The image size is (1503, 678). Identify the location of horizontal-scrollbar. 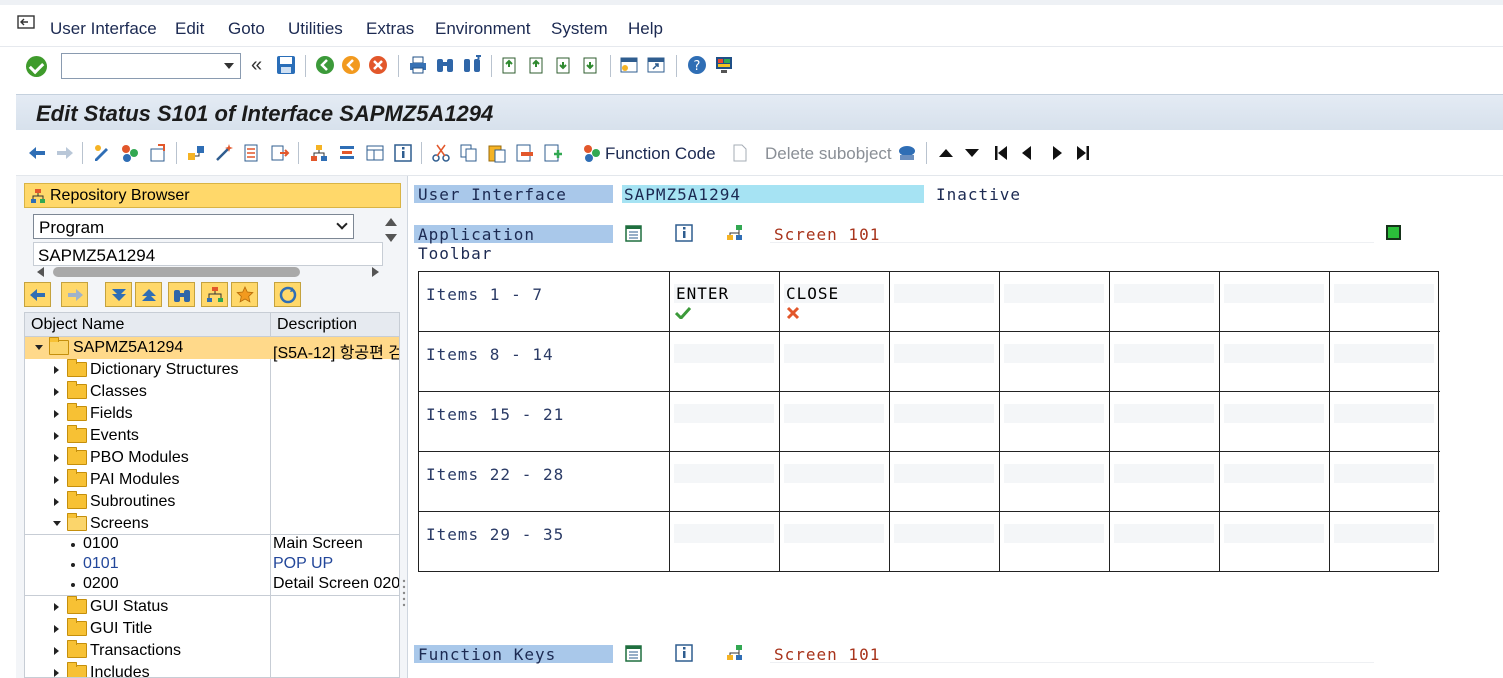
(208, 272).